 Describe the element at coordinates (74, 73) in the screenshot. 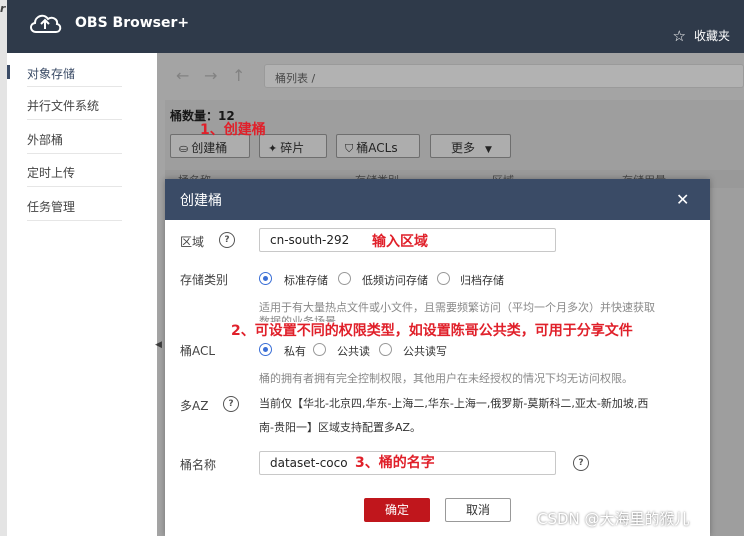

I see `sidebar-item-object-storage: 对象存储` at that location.